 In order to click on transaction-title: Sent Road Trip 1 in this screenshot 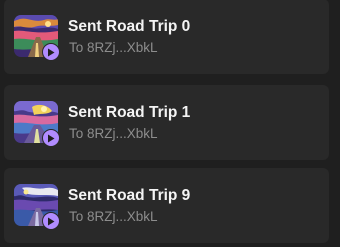, I will do `click(129, 112)`.